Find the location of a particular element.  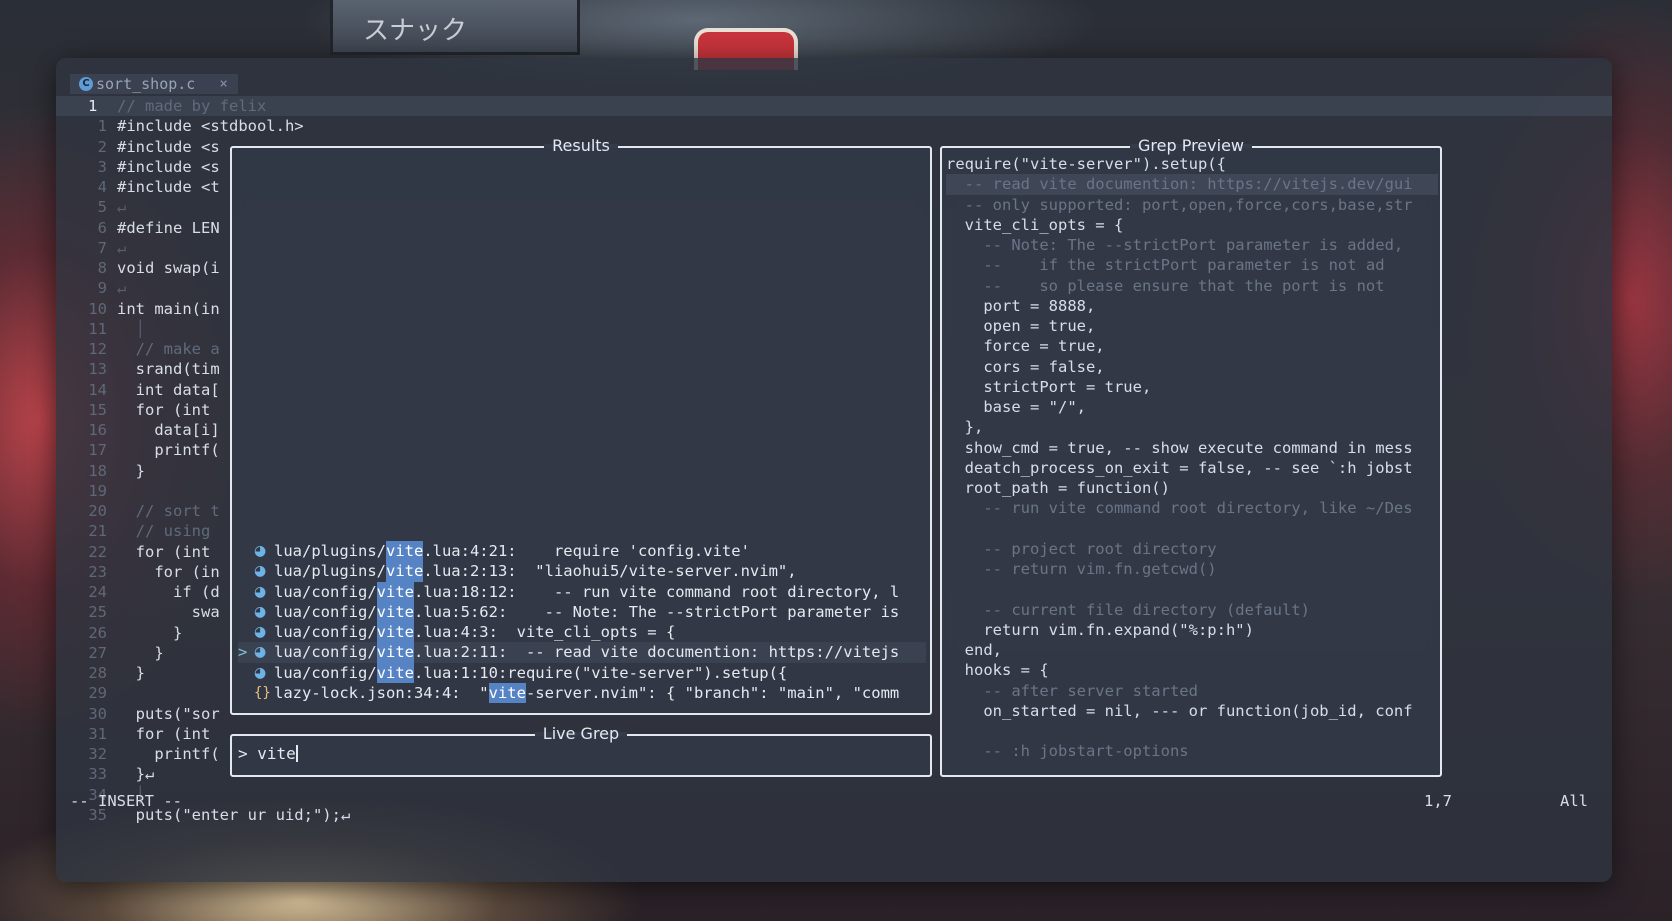

background-sign: スナック is located at coordinates (455, 27).